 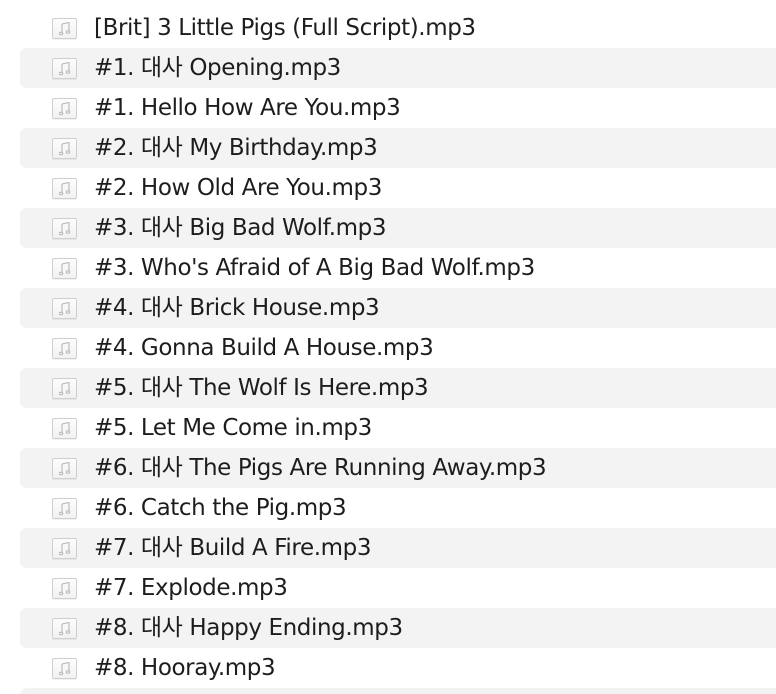 What do you see at coordinates (314, 268) in the screenshot?
I see `file-name: #3. Who's Afraid of A Big Bad Wolf.mp3` at bounding box center [314, 268].